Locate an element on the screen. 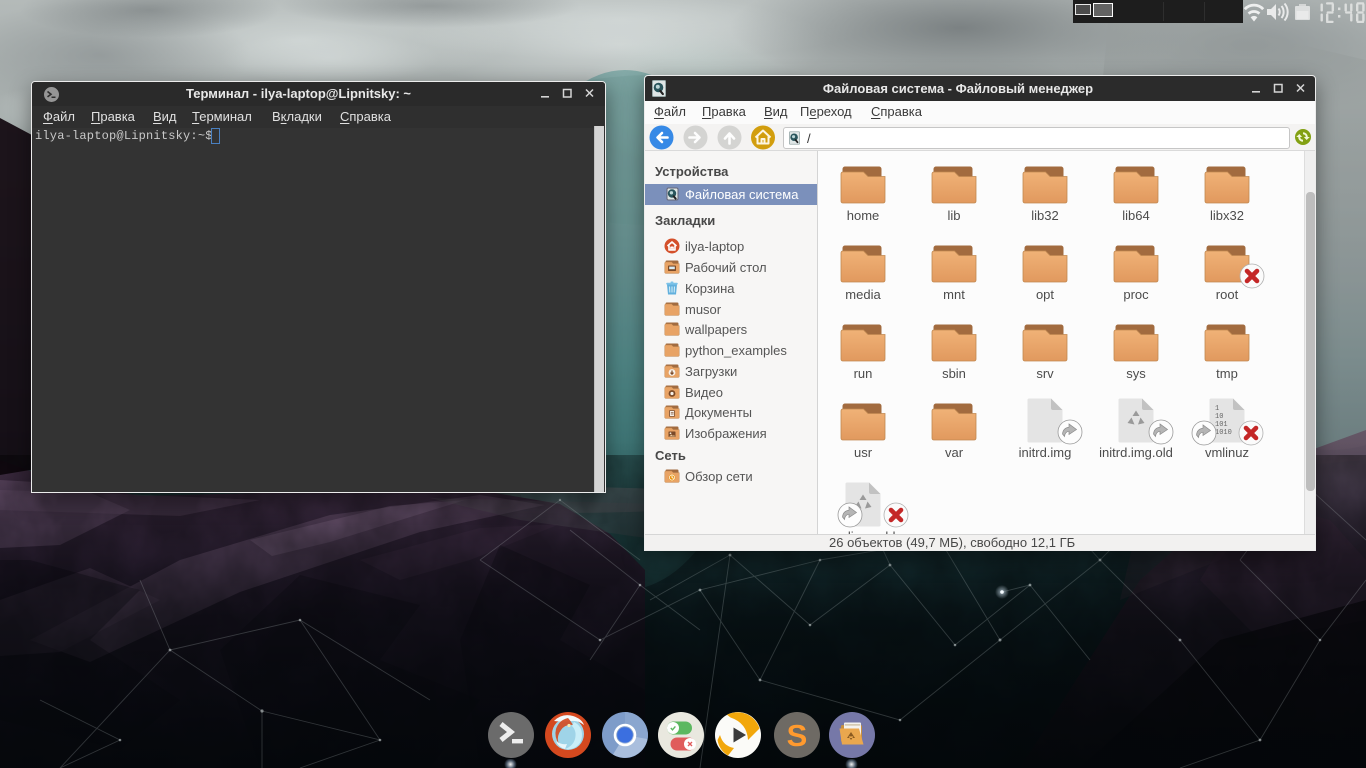  svg-text: 1 is located at coordinates (1217, 409).